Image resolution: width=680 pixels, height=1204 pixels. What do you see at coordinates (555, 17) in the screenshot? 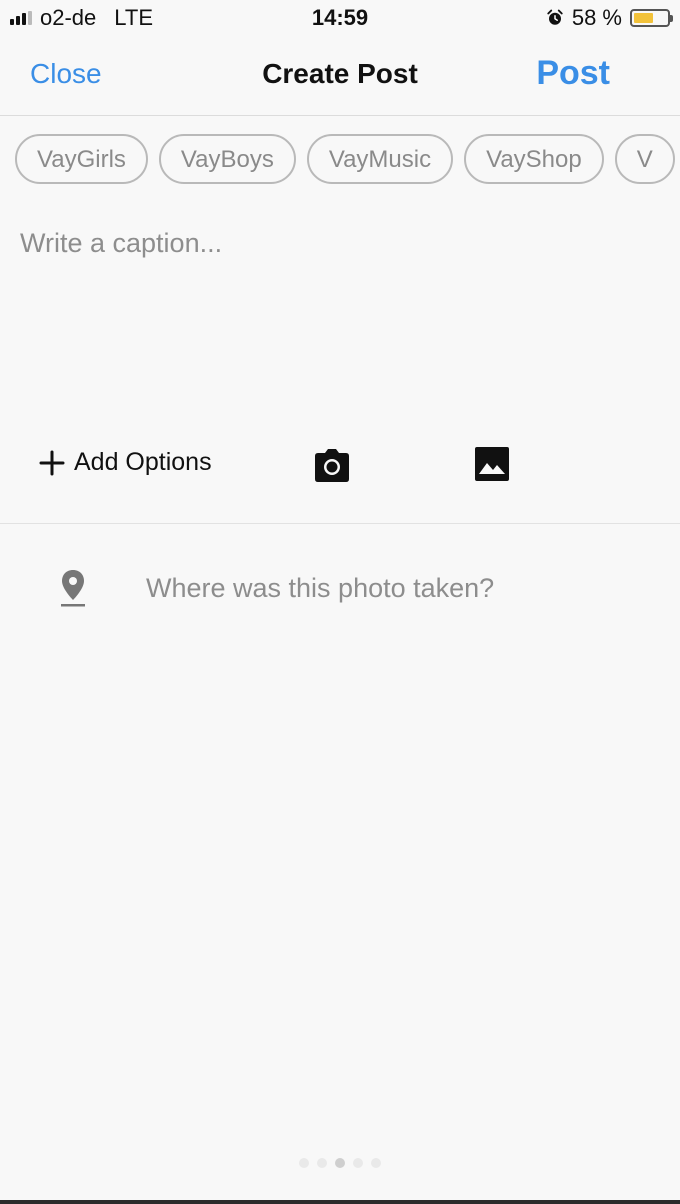
I see `alarm-icon` at bounding box center [555, 17].